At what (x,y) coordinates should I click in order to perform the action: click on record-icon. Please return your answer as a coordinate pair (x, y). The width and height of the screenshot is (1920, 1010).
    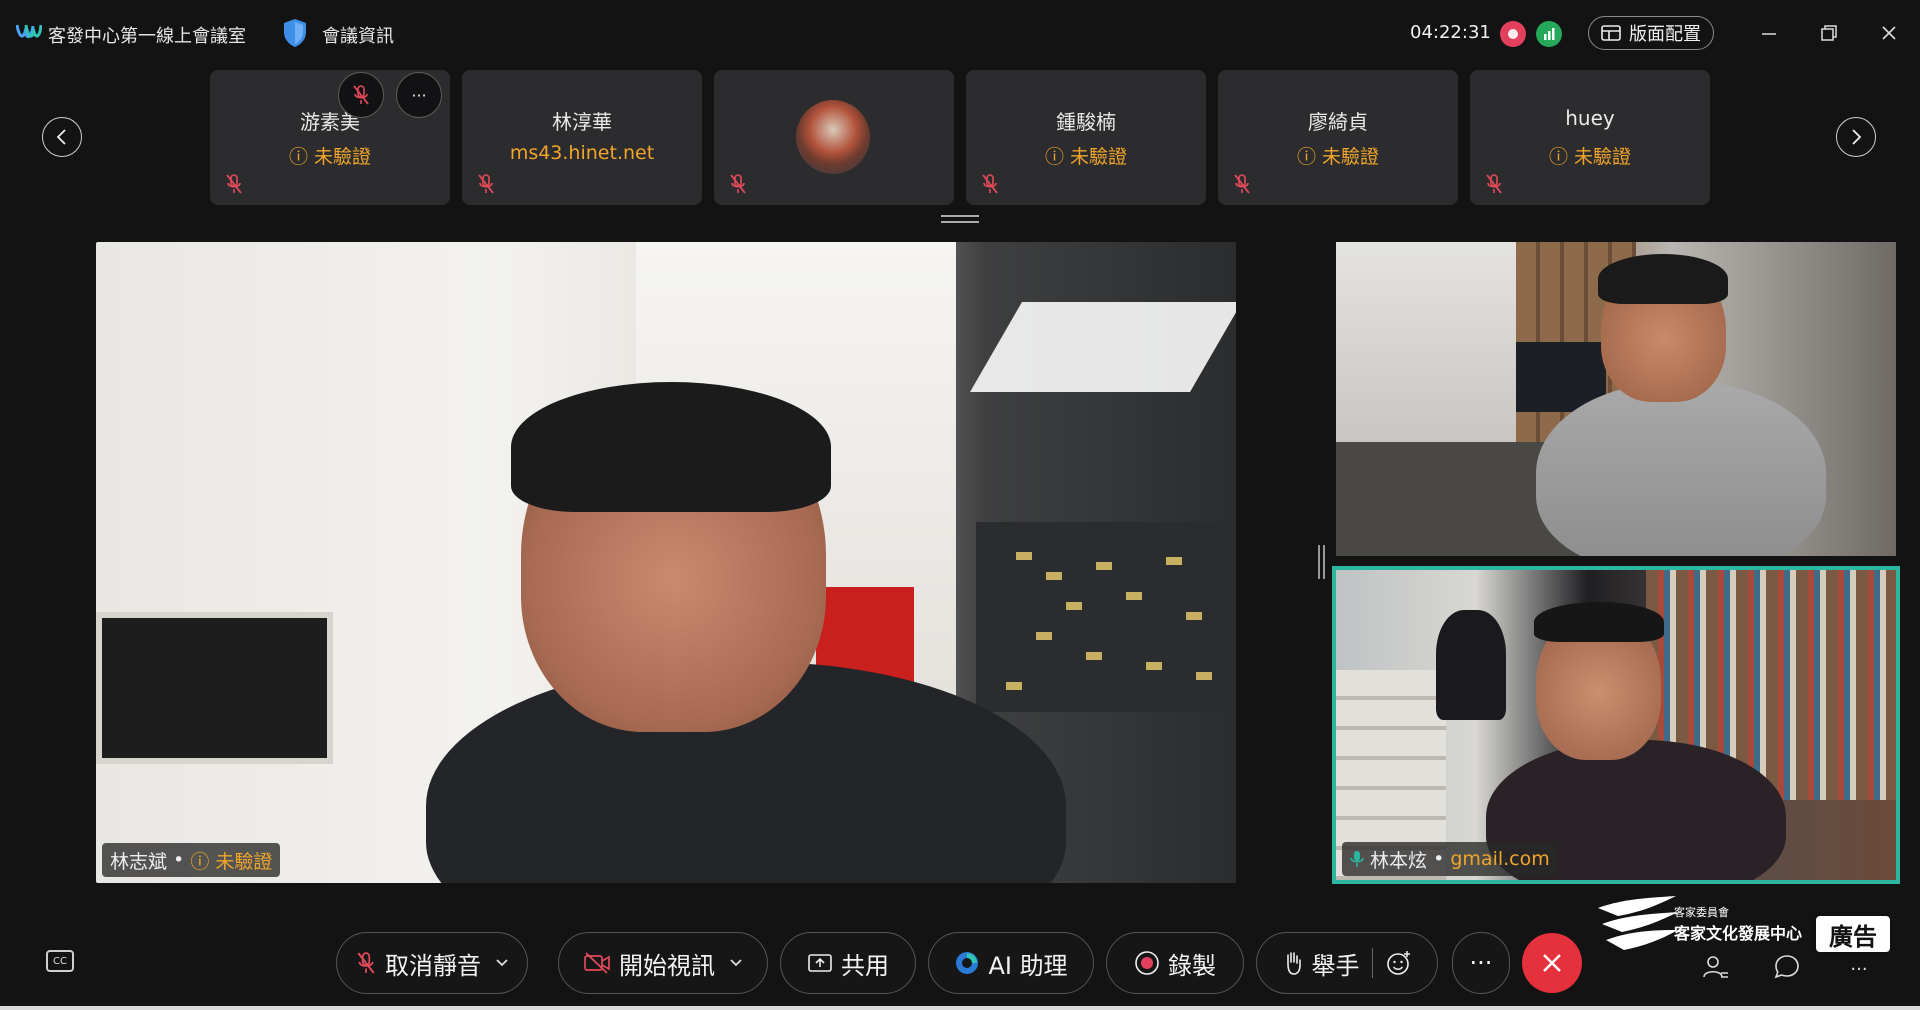
    Looking at the image, I should click on (1147, 963).